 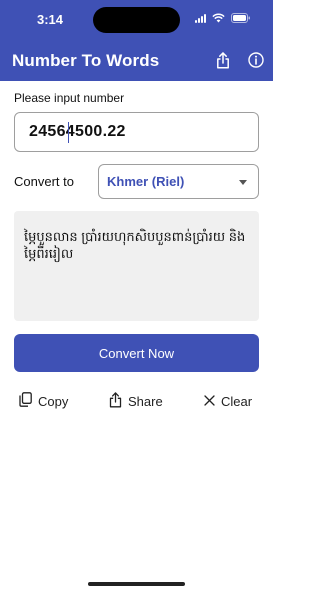 I want to click on home-indicator, so click(x=136, y=584).